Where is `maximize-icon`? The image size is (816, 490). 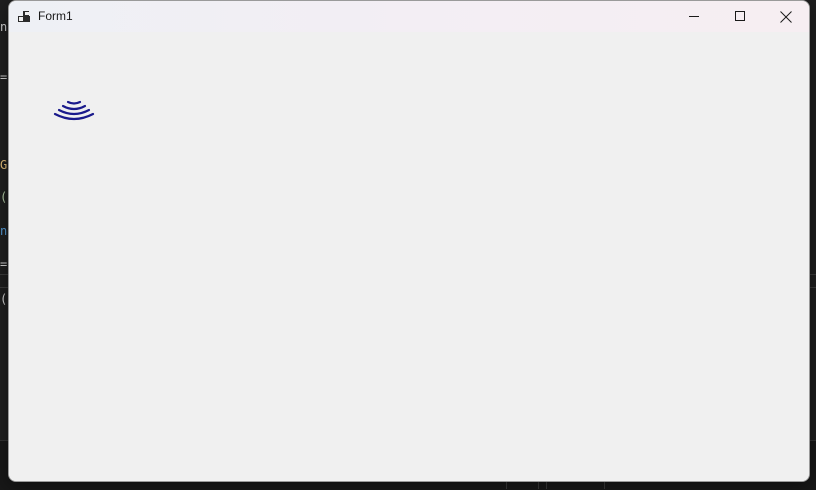
maximize-icon is located at coordinates (740, 16).